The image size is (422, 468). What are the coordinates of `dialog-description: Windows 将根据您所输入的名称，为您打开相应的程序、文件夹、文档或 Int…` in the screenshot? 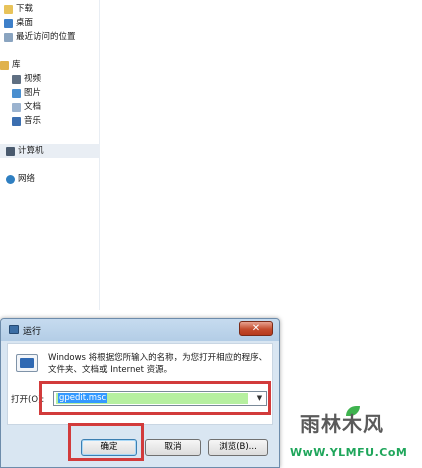 It's located at (158, 364).